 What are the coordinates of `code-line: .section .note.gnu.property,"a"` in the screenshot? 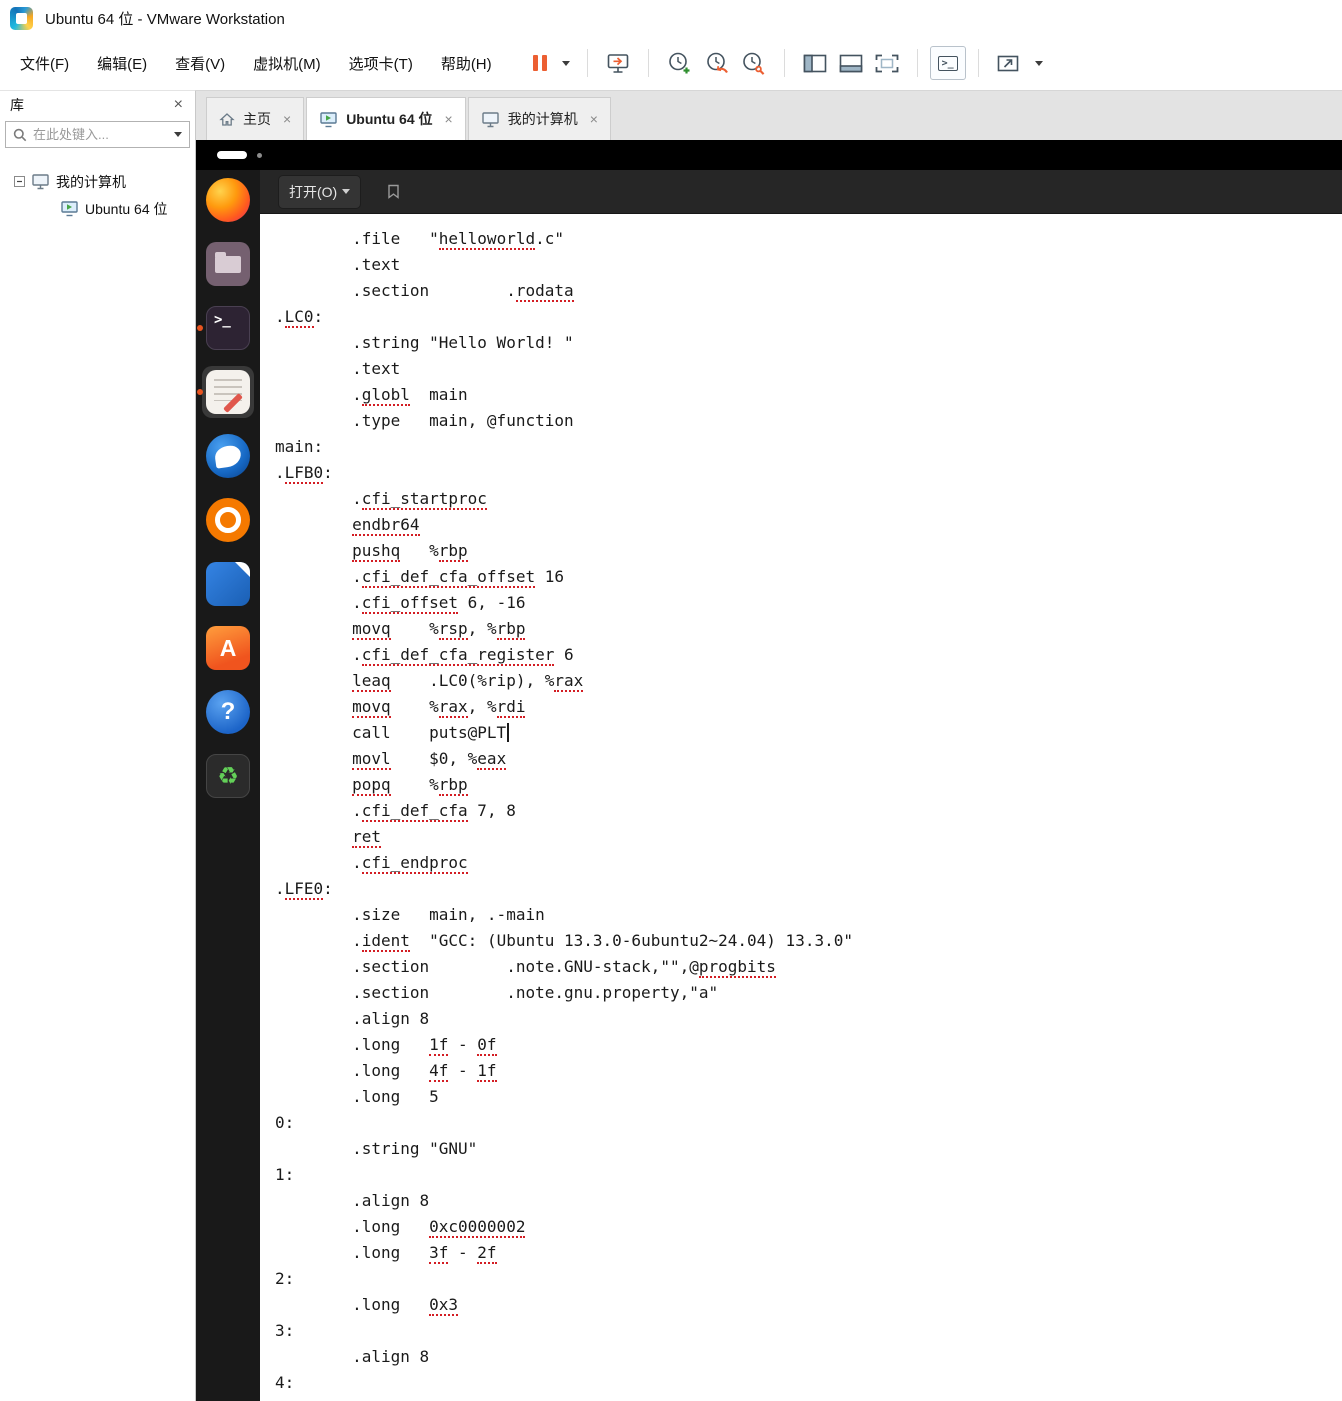 It's located at (497, 992).